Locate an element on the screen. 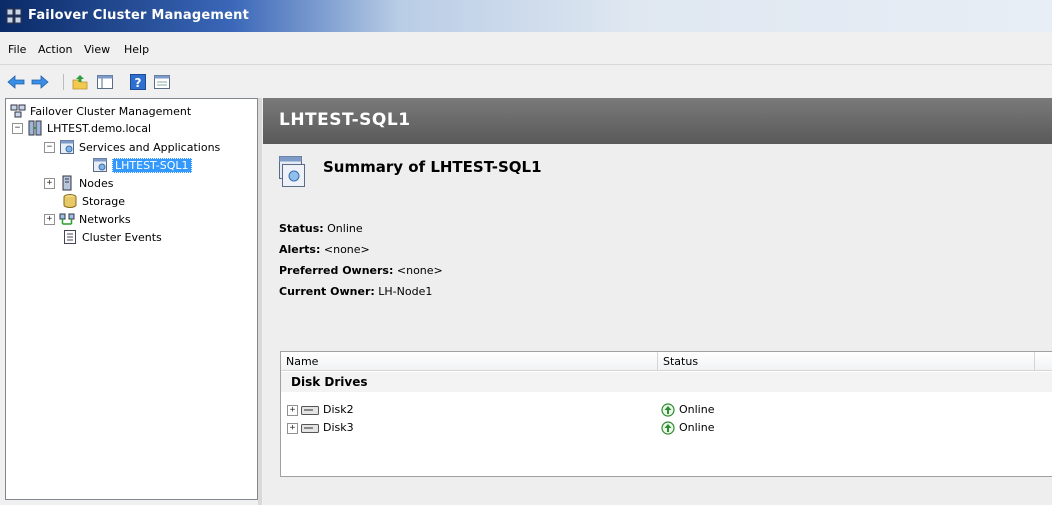 The width and height of the screenshot is (1052, 505). tree-label-networks: Networks is located at coordinates (105, 219).